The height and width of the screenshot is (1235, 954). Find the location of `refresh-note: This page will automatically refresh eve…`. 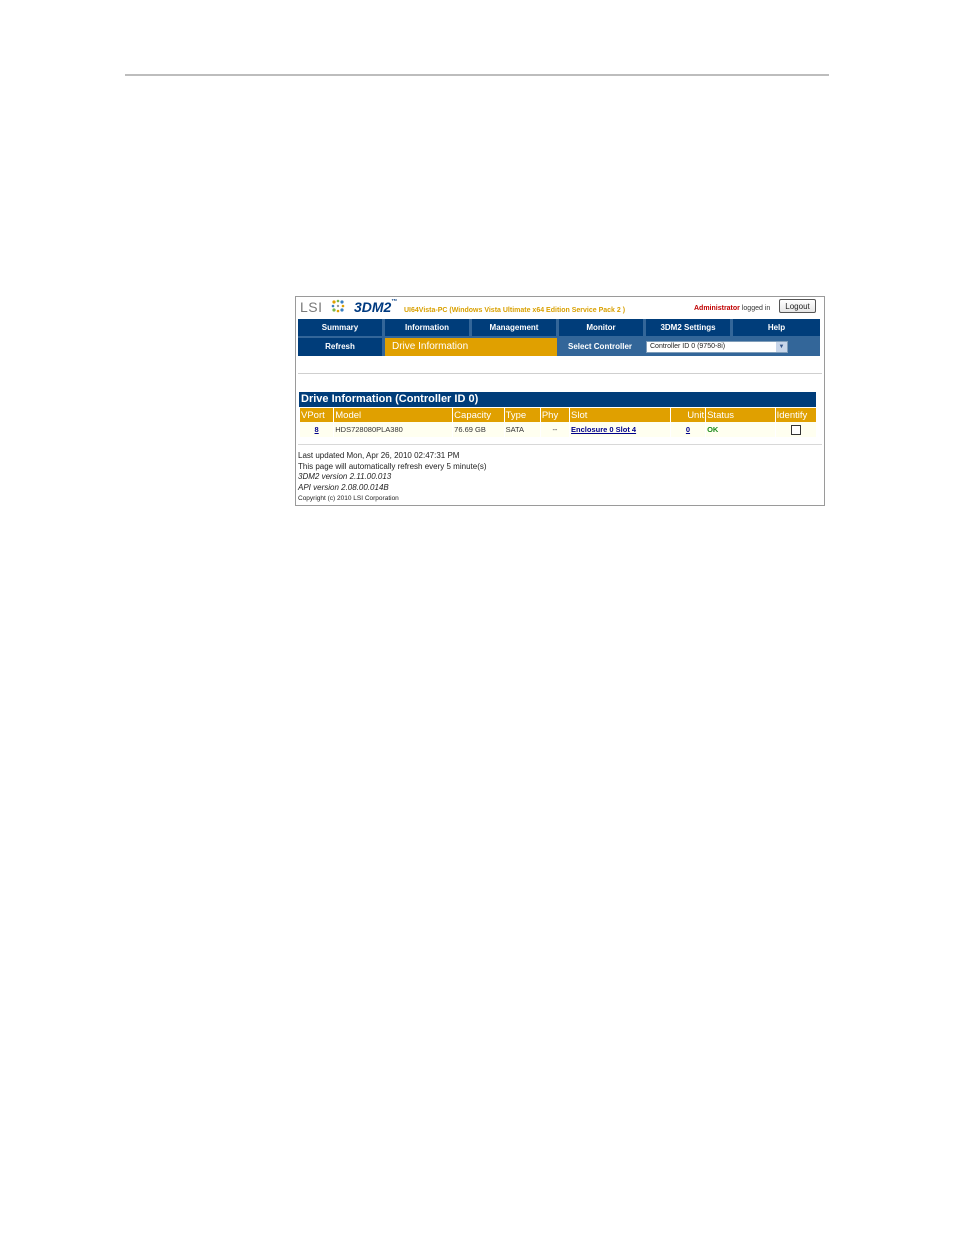

refresh-note: This page will automatically refresh eve… is located at coordinates (392, 466).